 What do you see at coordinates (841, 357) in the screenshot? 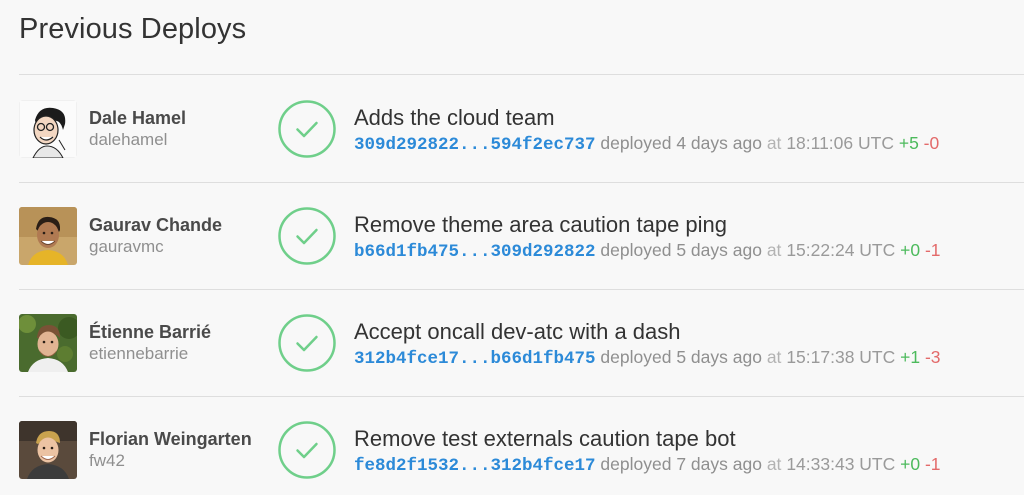
I see `deploy-time: 15:17:38 UTC` at bounding box center [841, 357].